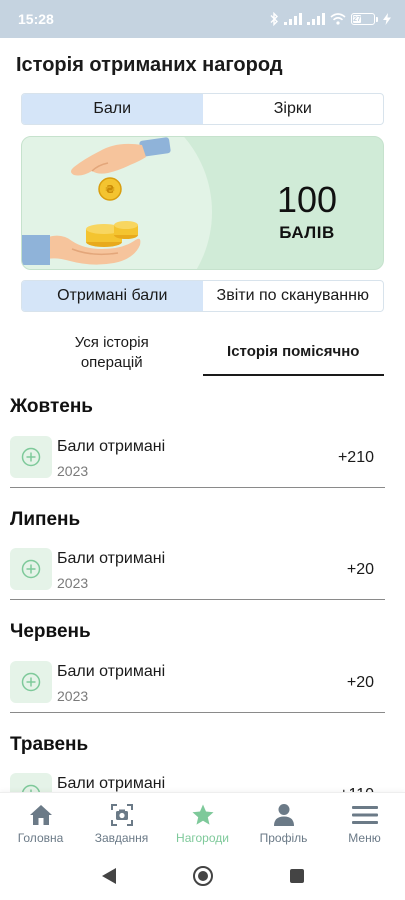 Image resolution: width=405 pixels, height=900 pixels. What do you see at coordinates (202, 19) in the screenshot?
I see `status-bar: 15:28 27` at bounding box center [202, 19].